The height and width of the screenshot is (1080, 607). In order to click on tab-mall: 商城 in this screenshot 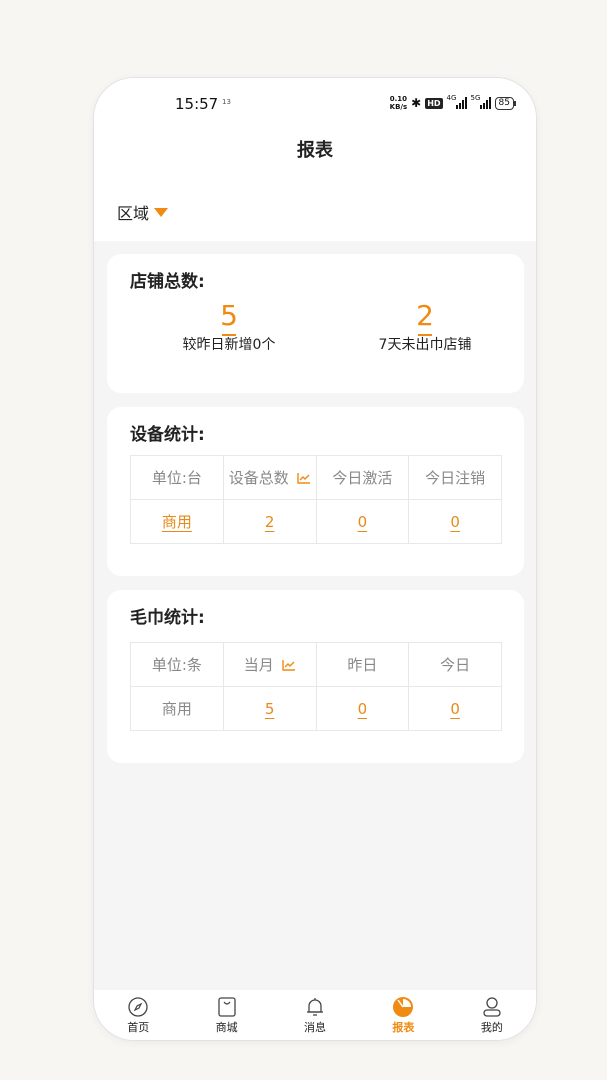, I will do `click(226, 1015)`.